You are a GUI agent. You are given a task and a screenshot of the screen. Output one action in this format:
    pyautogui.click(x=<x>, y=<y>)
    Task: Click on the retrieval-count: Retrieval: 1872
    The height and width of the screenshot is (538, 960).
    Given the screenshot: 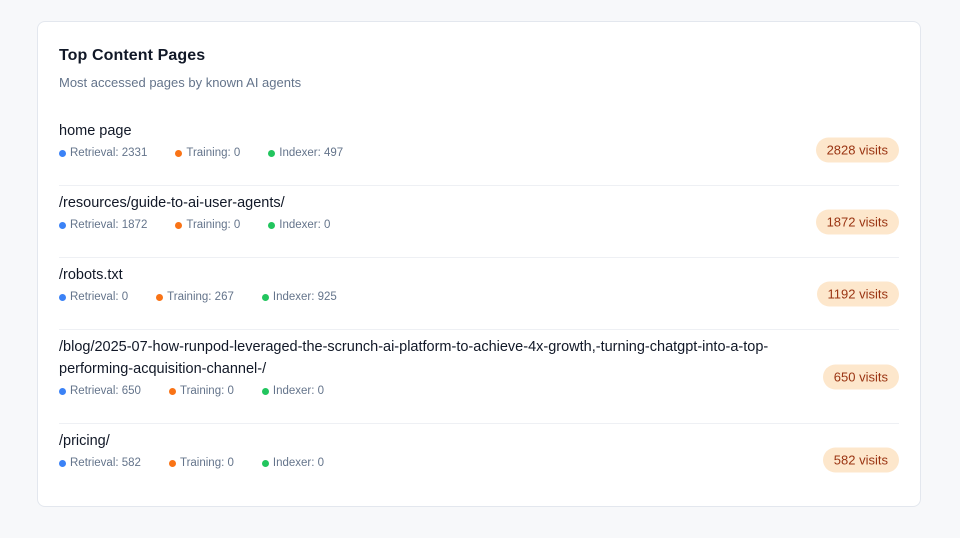 What is the action you would take?
    pyautogui.click(x=109, y=225)
    